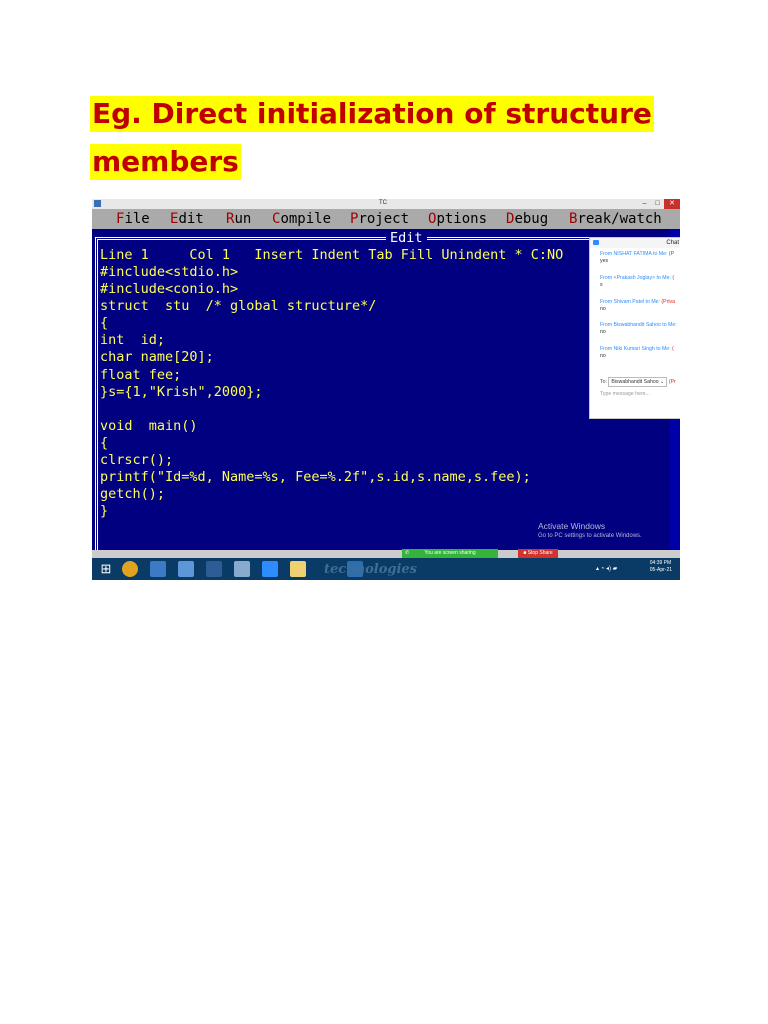  Describe the element at coordinates (104, 511) in the screenshot. I see `code-line: }` at that location.